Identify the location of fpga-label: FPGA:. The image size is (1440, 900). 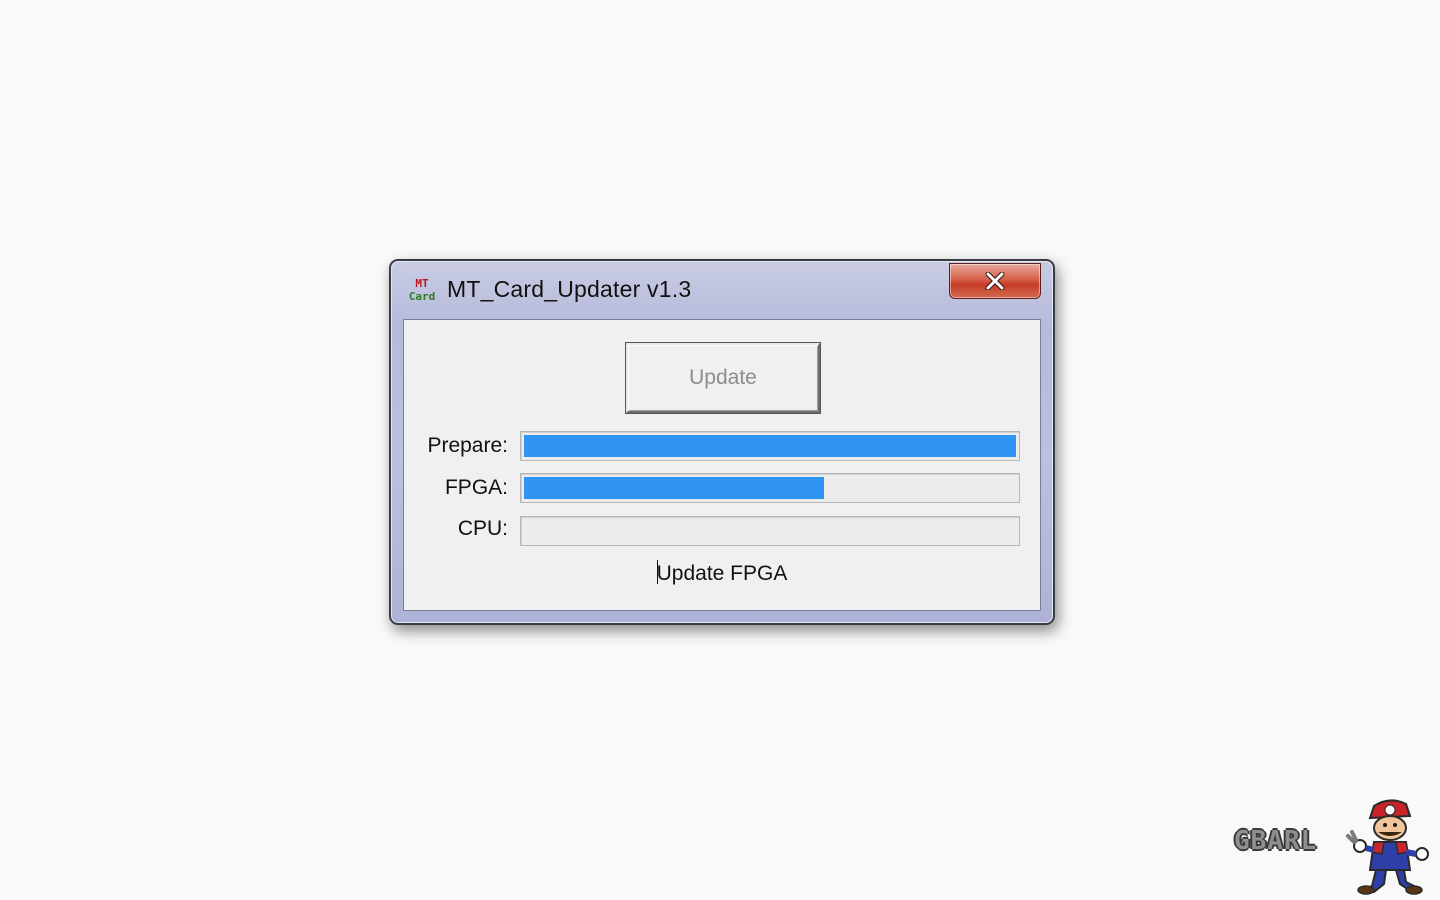
(476, 487).